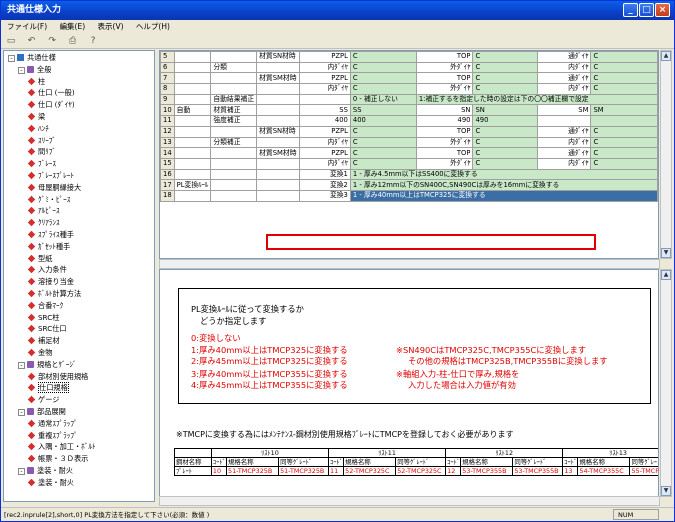 This screenshot has height=522, width=675. Describe the element at coordinates (54, 188) in the screenshot. I see `tree-item: 母屋胴縁接大` at that location.